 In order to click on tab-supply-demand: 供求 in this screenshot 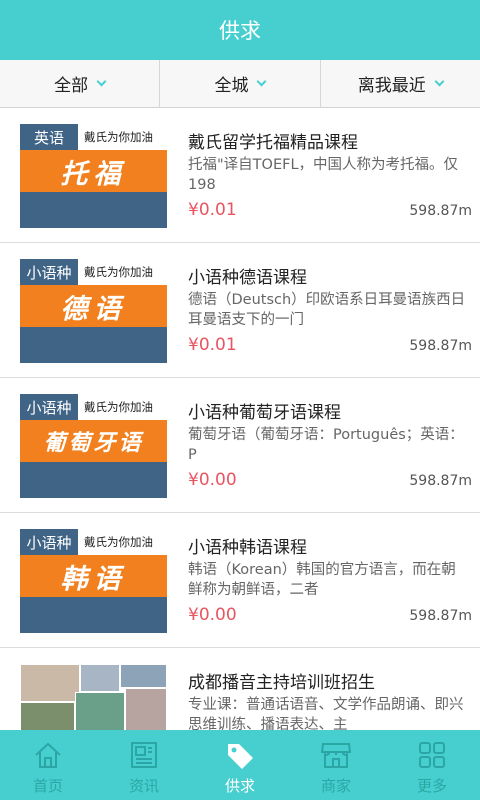, I will do `click(240, 765)`.